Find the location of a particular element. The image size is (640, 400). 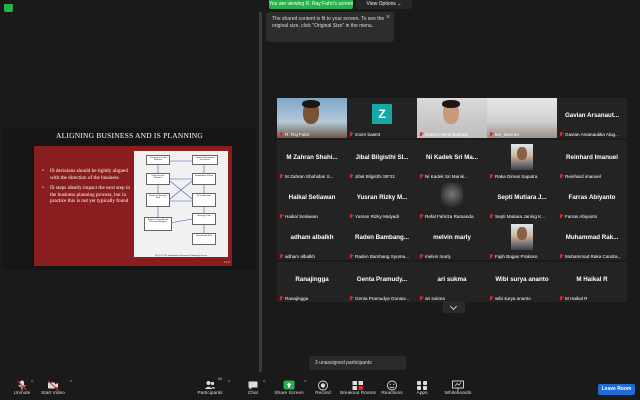

participant-name-text: Haikal Setiawan is located at coordinates (301, 216).